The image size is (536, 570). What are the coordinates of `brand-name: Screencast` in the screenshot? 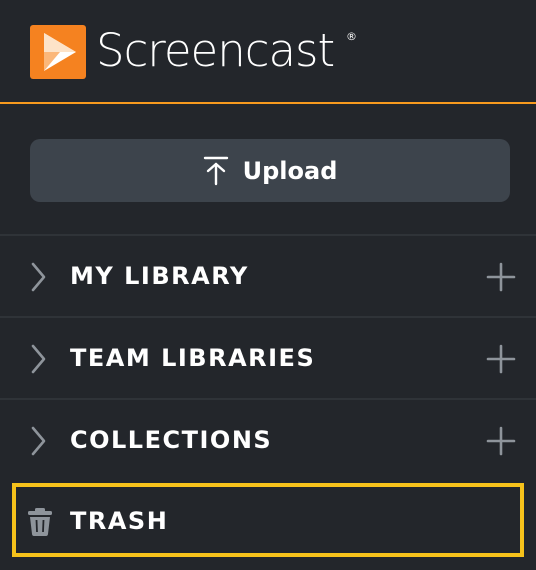 It's located at (215, 50).